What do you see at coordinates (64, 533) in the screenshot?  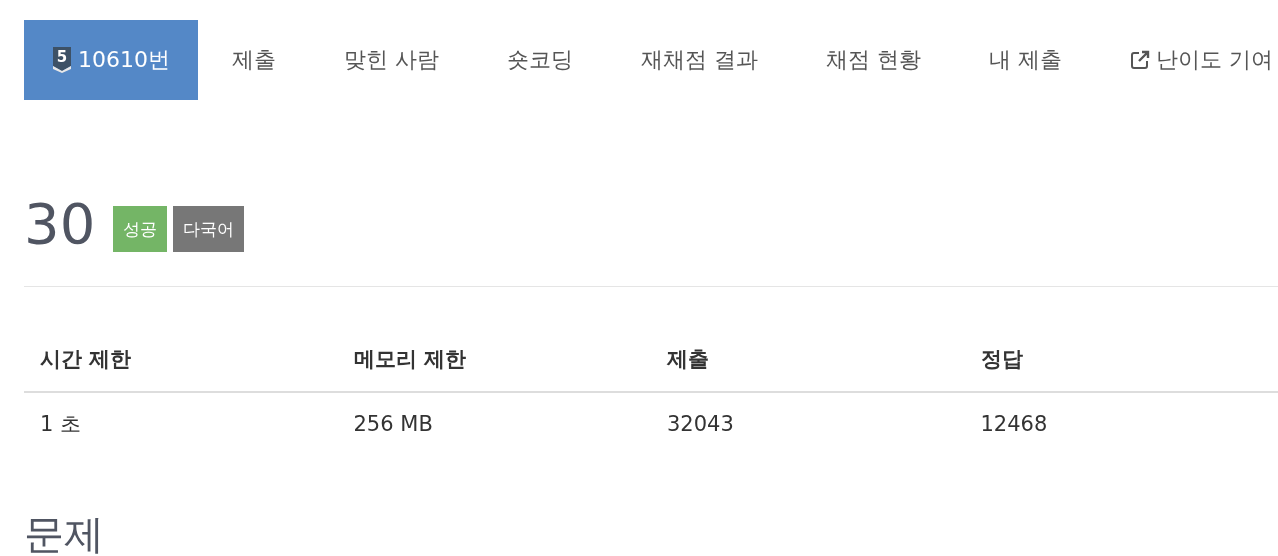 I see `section-heading: 문제` at bounding box center [64, 533].